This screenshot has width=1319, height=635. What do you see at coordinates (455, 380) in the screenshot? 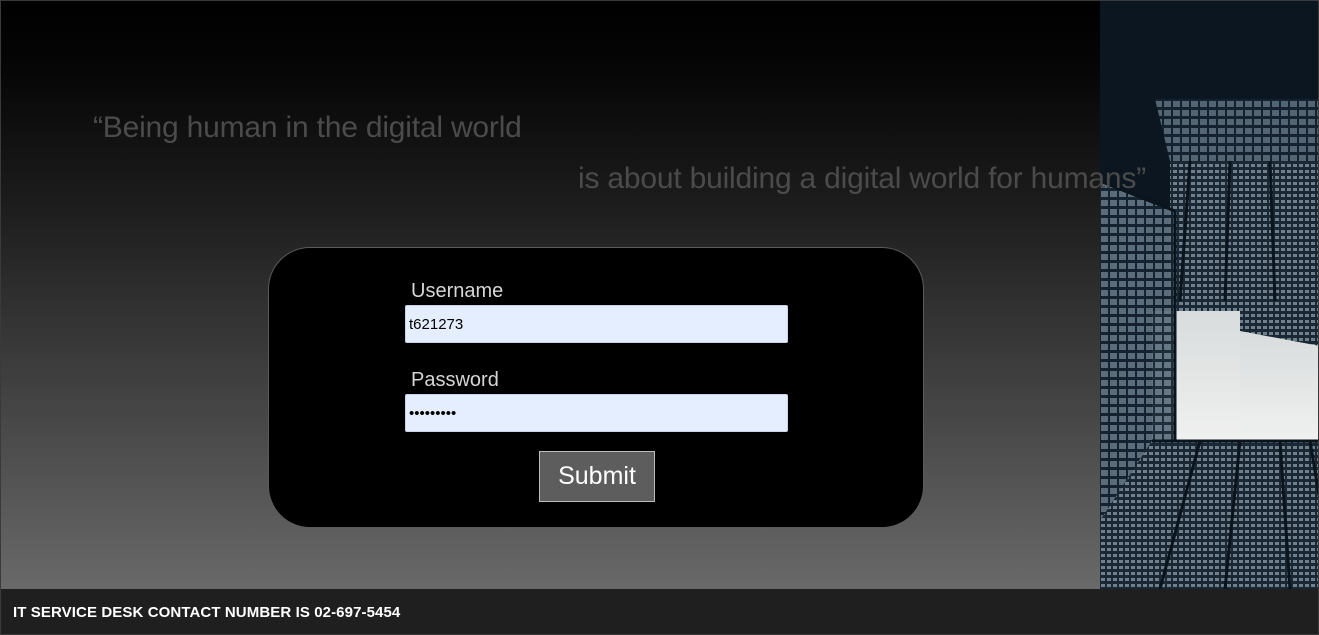
I see `password-label: Password` at bounding box center [455, 380].